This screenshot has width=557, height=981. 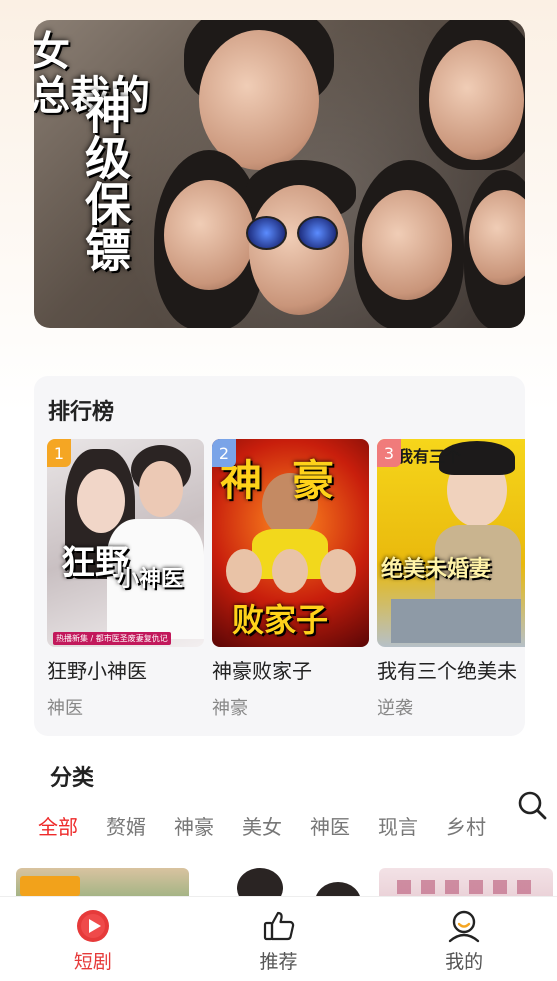 What do you see at coordinates (59, 453) in the screenshot?
I see `rank-badge: 1` at bounding box center [59, 453].